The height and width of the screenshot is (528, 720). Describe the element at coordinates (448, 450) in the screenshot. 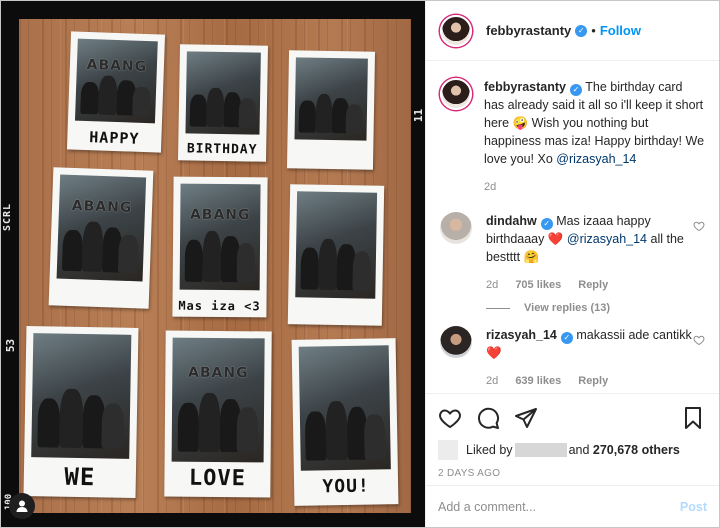

I see `liker-avatar` at that location.